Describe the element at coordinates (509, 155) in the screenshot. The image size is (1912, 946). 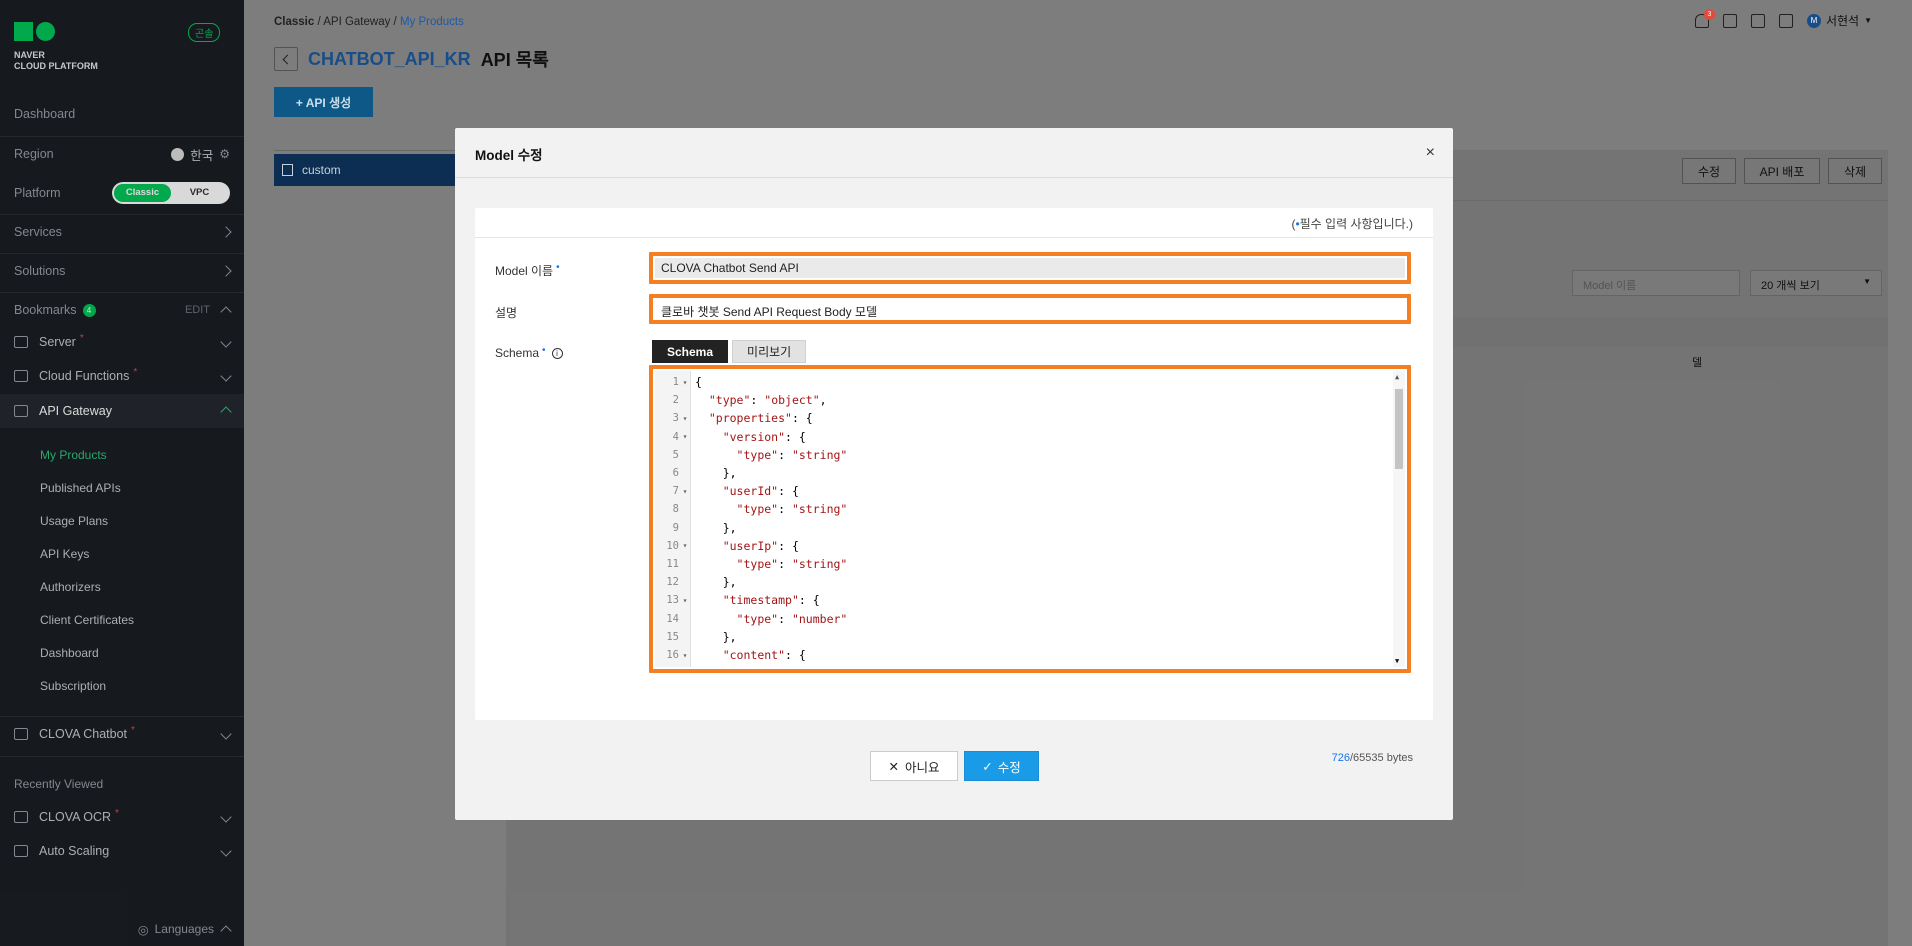
I see `modal-title: Model 수정` at that location.